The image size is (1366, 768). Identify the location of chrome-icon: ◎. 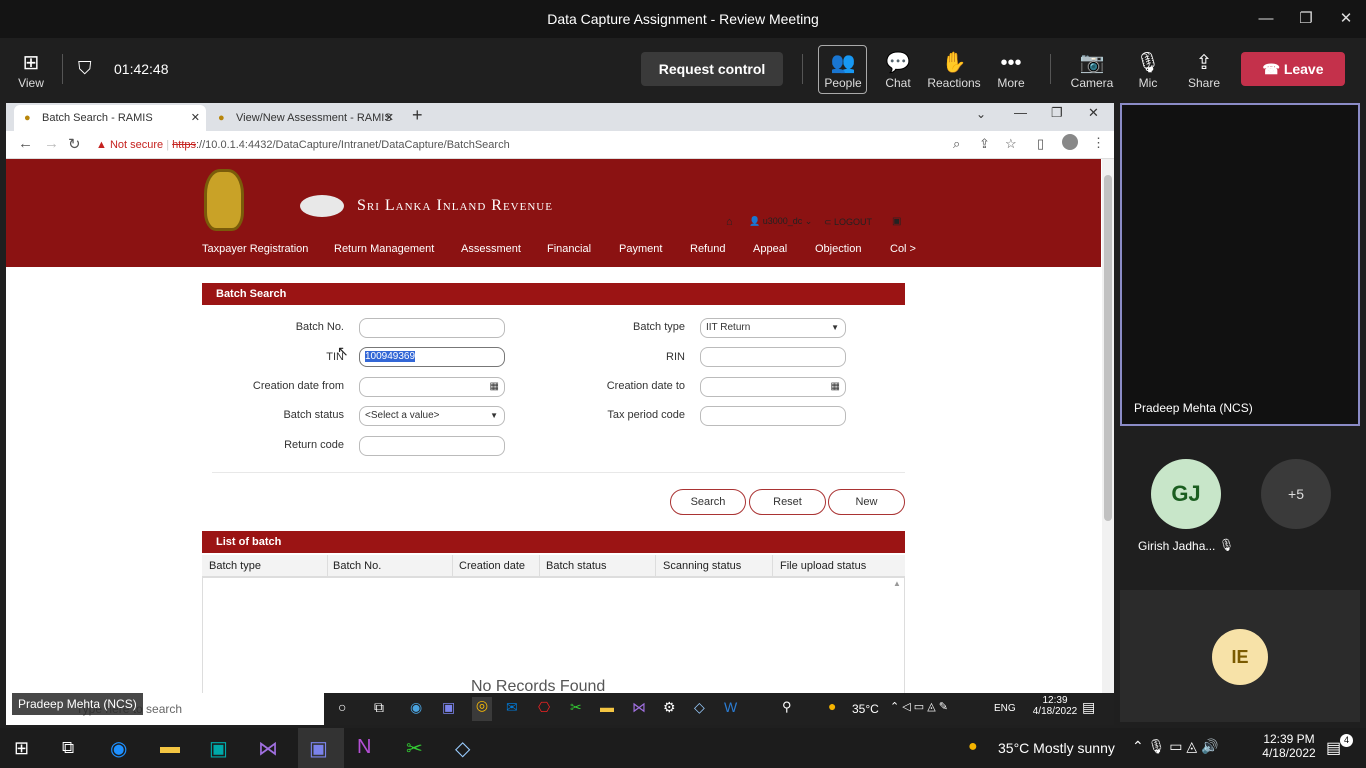
(482, 709).